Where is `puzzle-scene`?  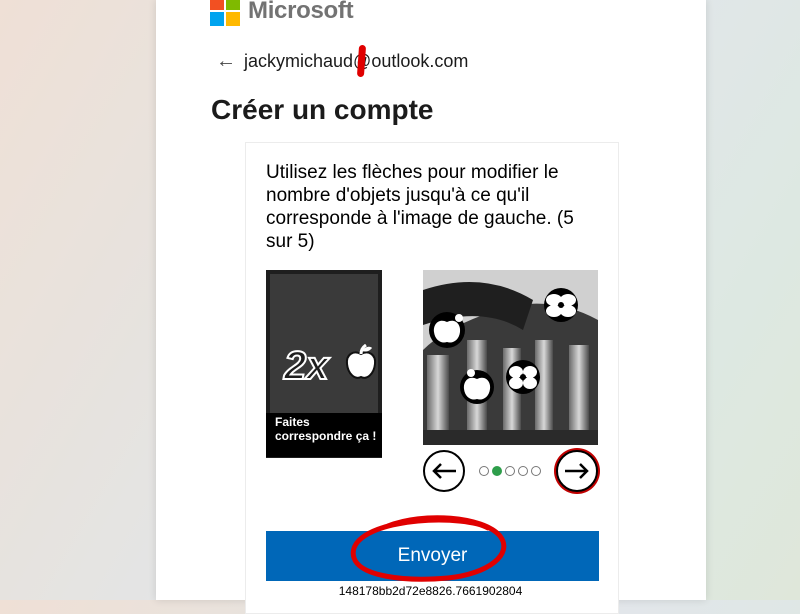
puzzle-scene is located at coordinates (510, 357).